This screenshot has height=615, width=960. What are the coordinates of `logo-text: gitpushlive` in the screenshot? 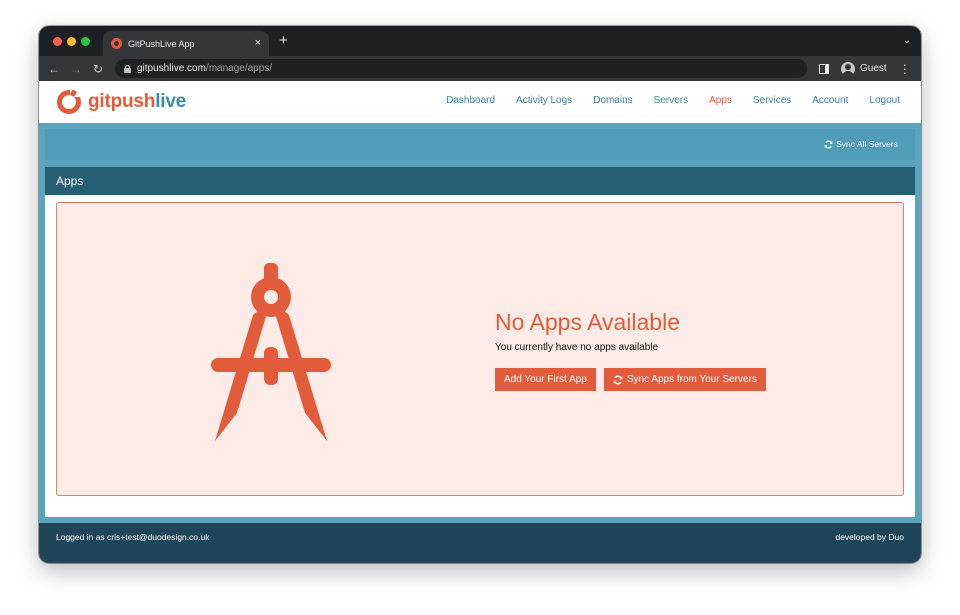 It's located at (137, 101).